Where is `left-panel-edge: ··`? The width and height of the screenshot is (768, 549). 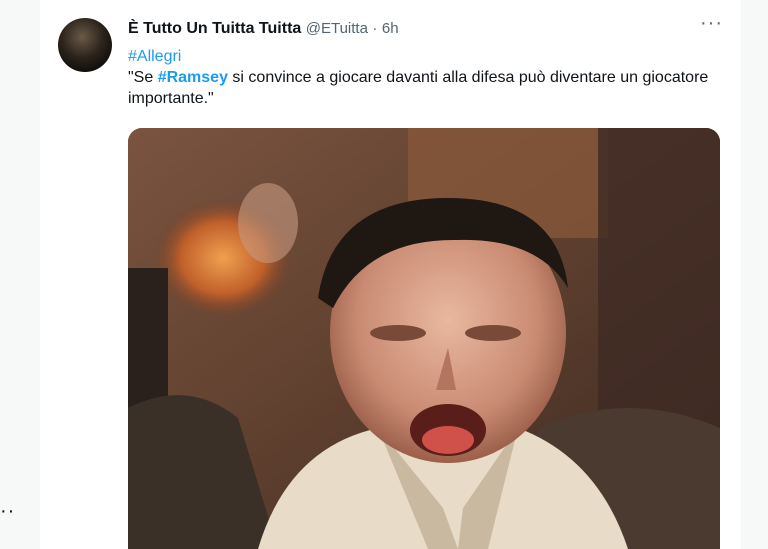 left-panel-edge: ·· is located at coordinates (20, 274).